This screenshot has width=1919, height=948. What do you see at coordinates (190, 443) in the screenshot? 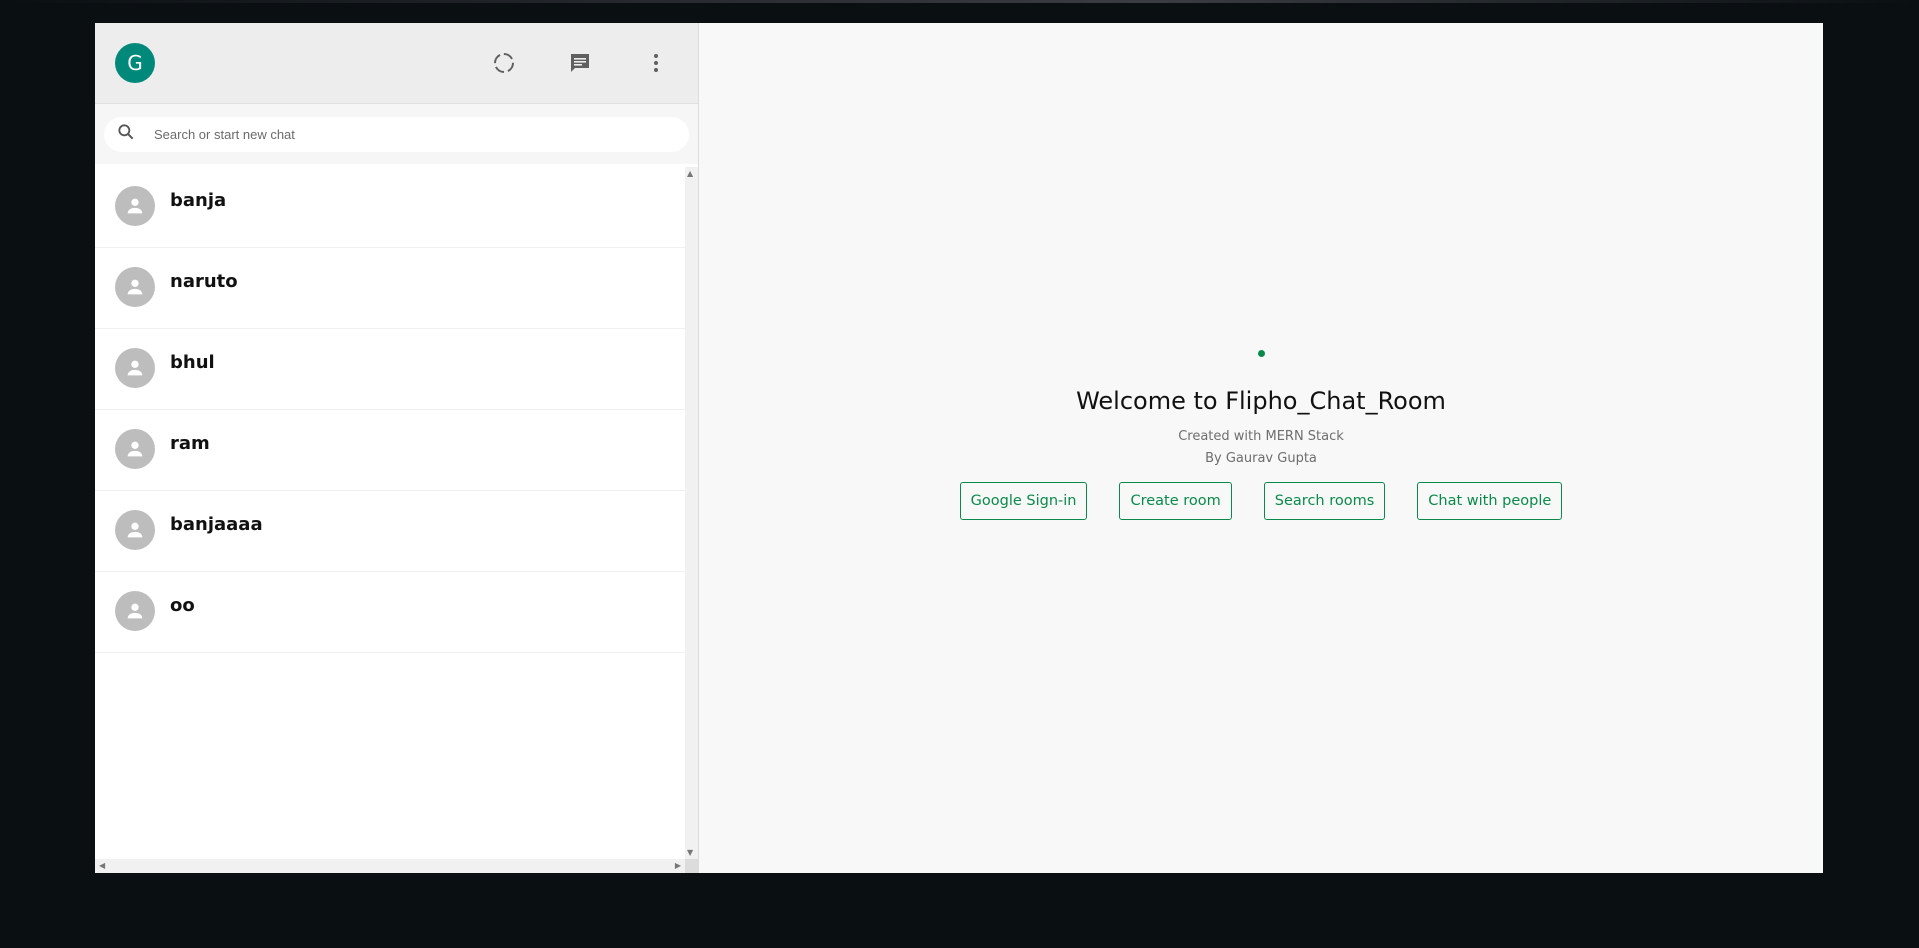
I see `chat-name: ram` at bounding box center [190, 443].